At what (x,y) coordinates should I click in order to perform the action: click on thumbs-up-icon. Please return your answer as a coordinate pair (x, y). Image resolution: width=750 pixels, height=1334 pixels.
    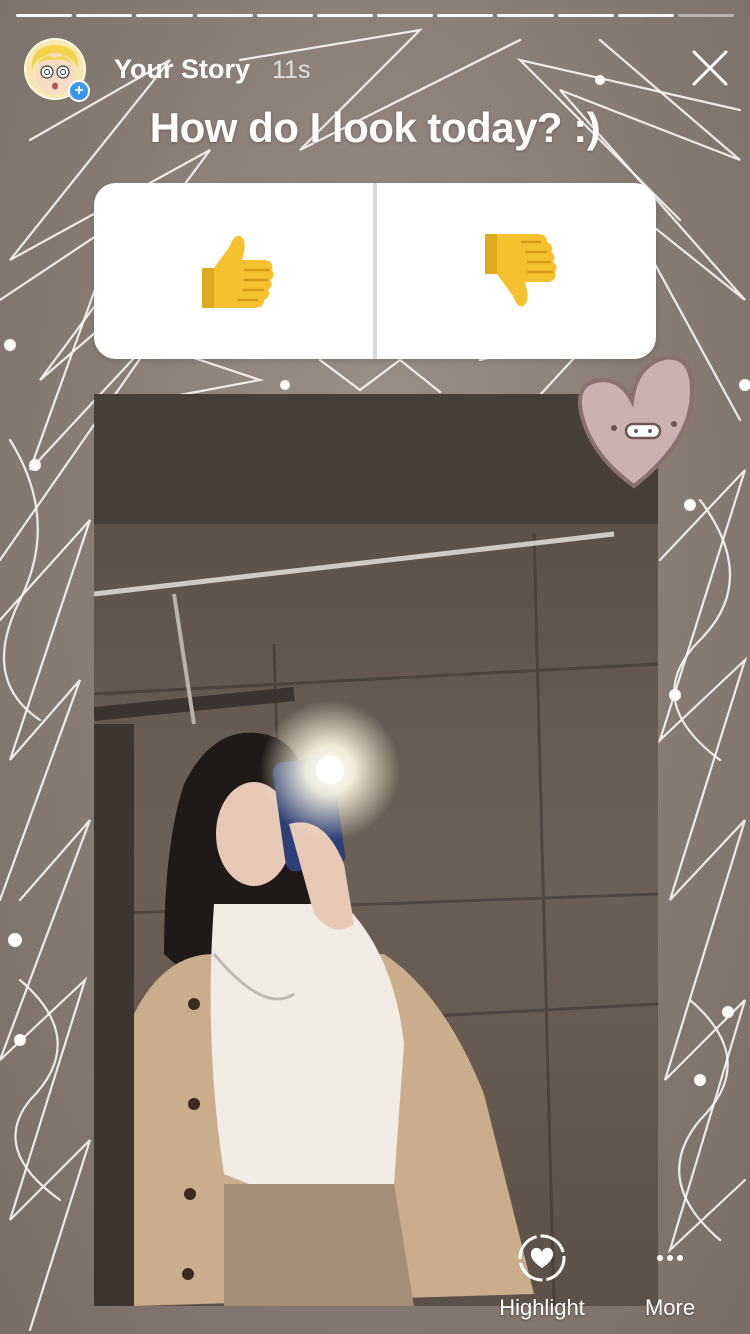
    Looking at the image, I should click on (237, 271).